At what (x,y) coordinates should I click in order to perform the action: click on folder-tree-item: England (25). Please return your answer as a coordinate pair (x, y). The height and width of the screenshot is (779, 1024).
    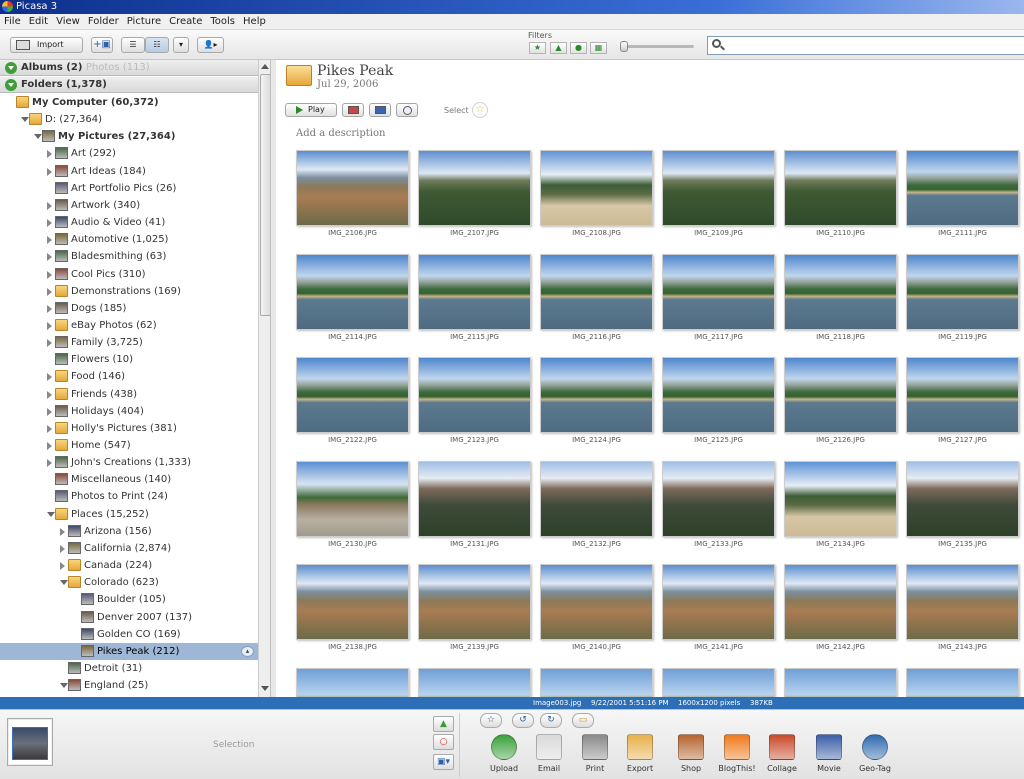
    Looking at the image, I should click on (129, 685).